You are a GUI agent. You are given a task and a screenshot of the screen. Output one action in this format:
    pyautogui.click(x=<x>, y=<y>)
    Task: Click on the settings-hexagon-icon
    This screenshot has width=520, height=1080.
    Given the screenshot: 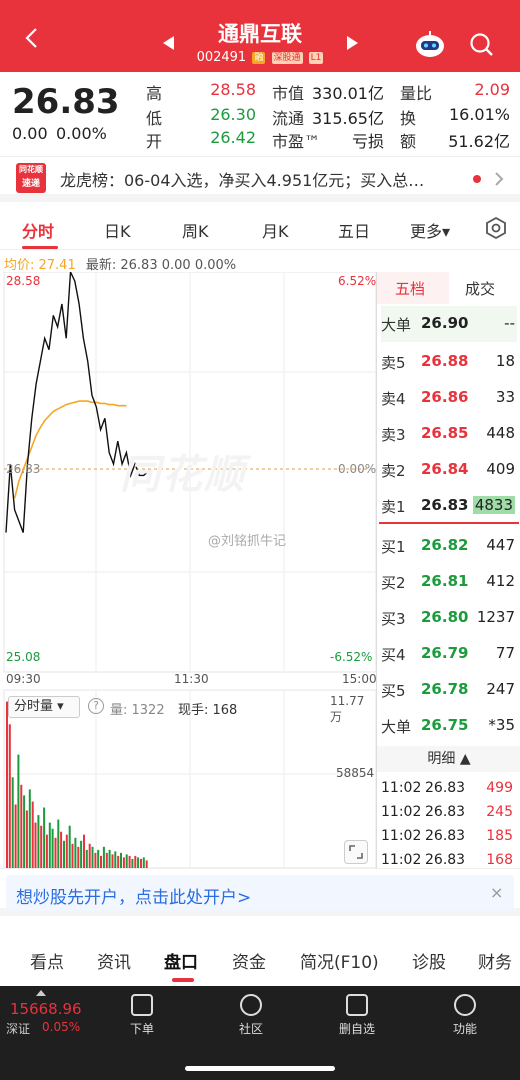 What is the action you would take?
    pyautogui.click(x=496, y=228)
    